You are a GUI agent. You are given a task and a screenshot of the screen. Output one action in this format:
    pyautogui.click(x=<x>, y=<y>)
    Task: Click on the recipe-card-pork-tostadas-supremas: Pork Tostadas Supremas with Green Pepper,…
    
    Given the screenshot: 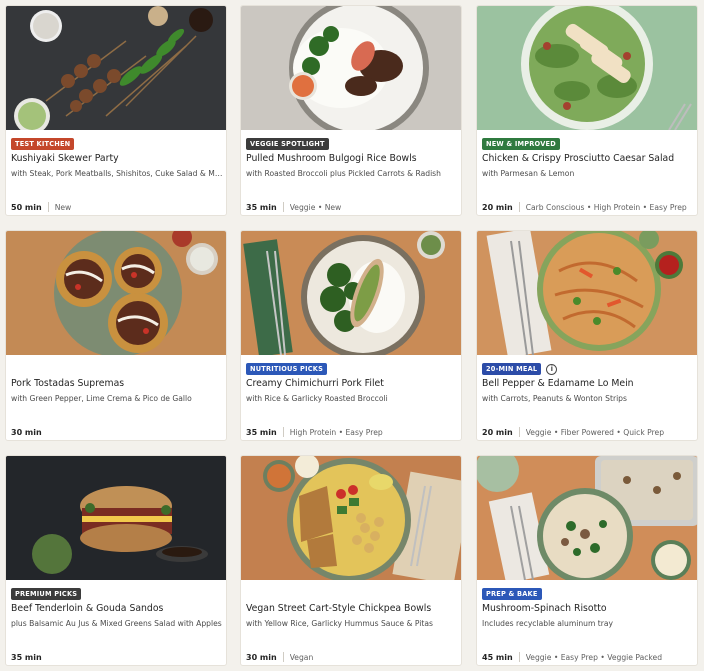 What is the action you would take?
    pyautogui.click(x=116, y=335)
    